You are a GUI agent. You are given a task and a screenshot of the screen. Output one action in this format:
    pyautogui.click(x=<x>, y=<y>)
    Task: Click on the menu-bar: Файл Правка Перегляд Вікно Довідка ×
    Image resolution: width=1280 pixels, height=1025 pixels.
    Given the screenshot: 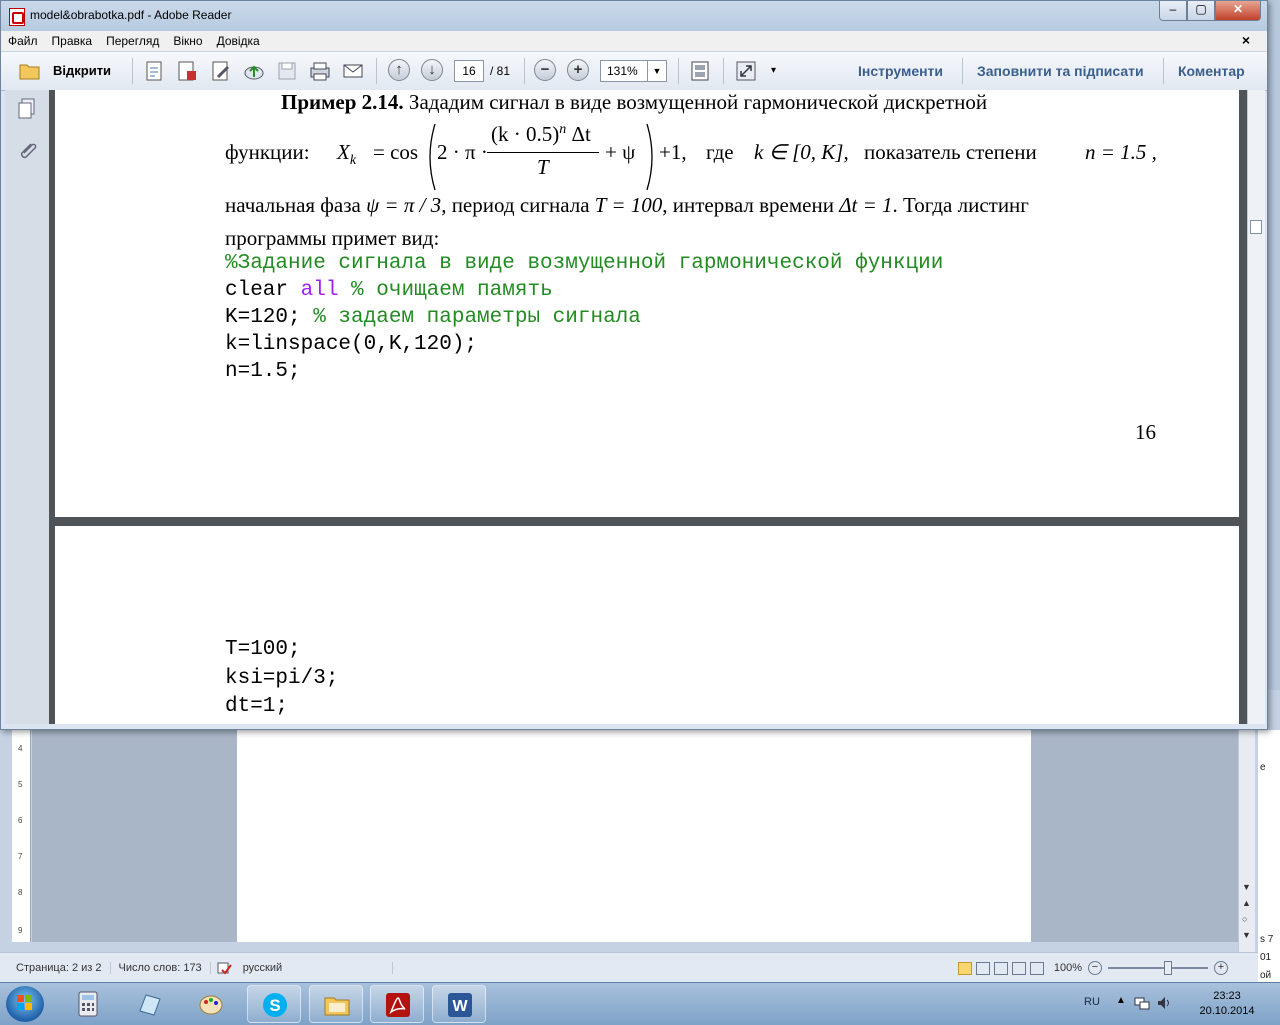 What is the action you would take?
    pyautogui.click(x=634, y=41)
    